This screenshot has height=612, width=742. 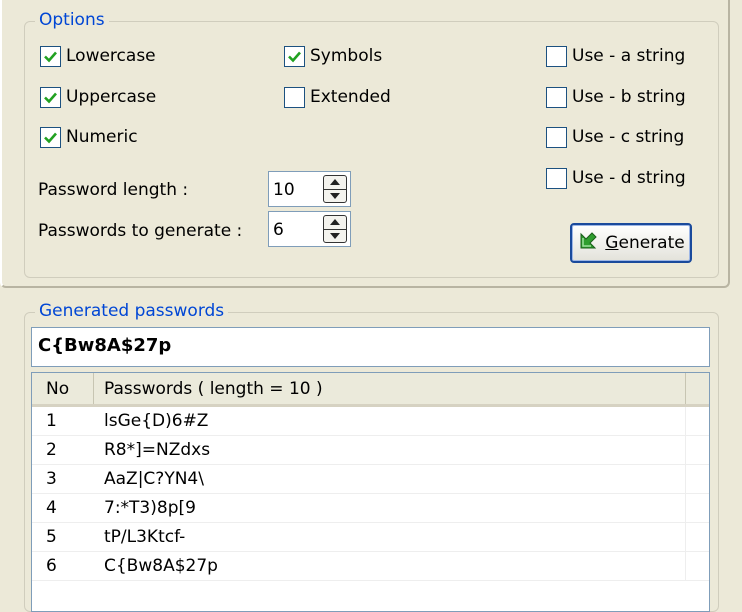 What do you see at coordinates (51, 479) in the screenshot?
I see `row-number: 3` at bounding box center [51, 479].